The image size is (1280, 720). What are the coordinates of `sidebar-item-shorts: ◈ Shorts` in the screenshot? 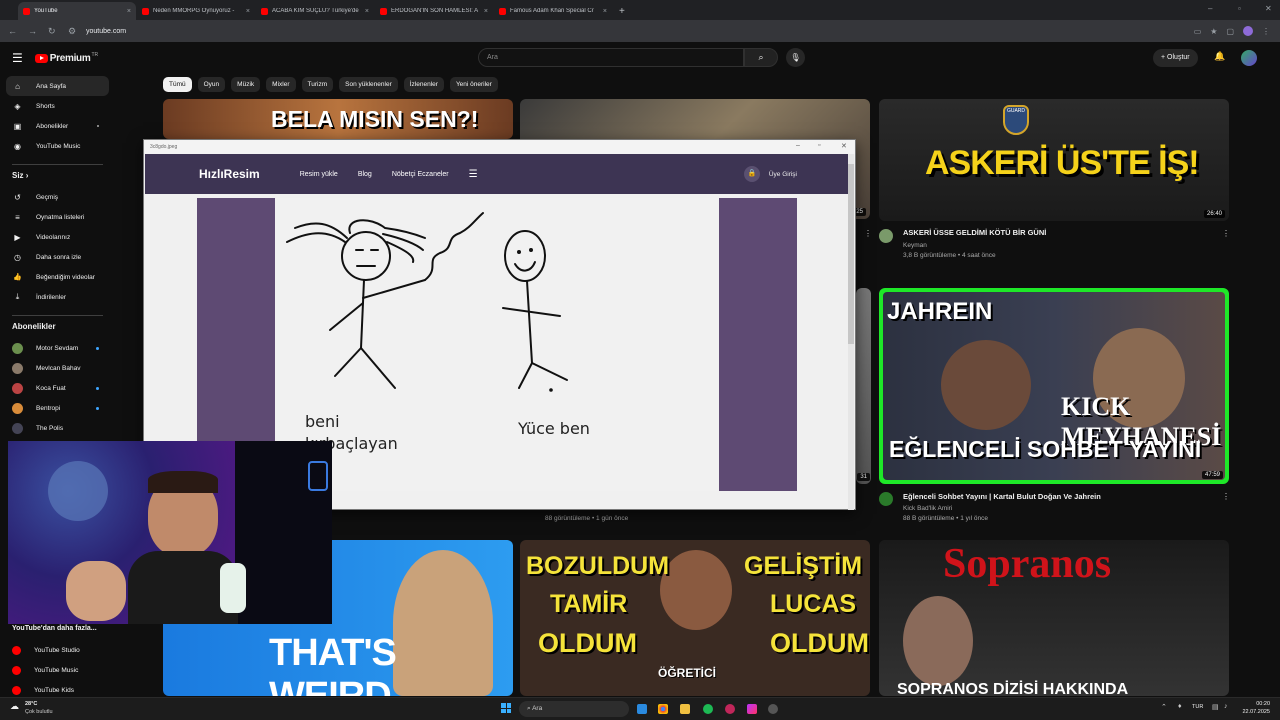 It's located at (57, 106).